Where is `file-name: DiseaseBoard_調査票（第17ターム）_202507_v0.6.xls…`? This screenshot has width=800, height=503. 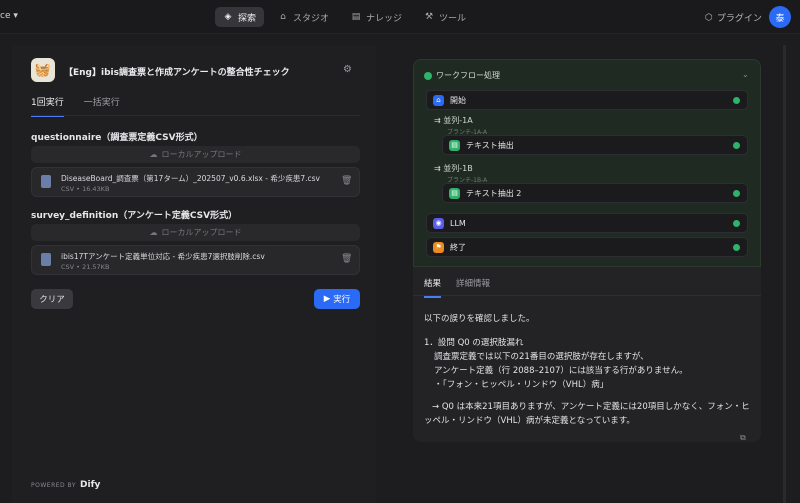
file-name: DiseaseBoard_調査票（第17ターム）_202507_v0.6.xls… is located at coordinates (190, 178).